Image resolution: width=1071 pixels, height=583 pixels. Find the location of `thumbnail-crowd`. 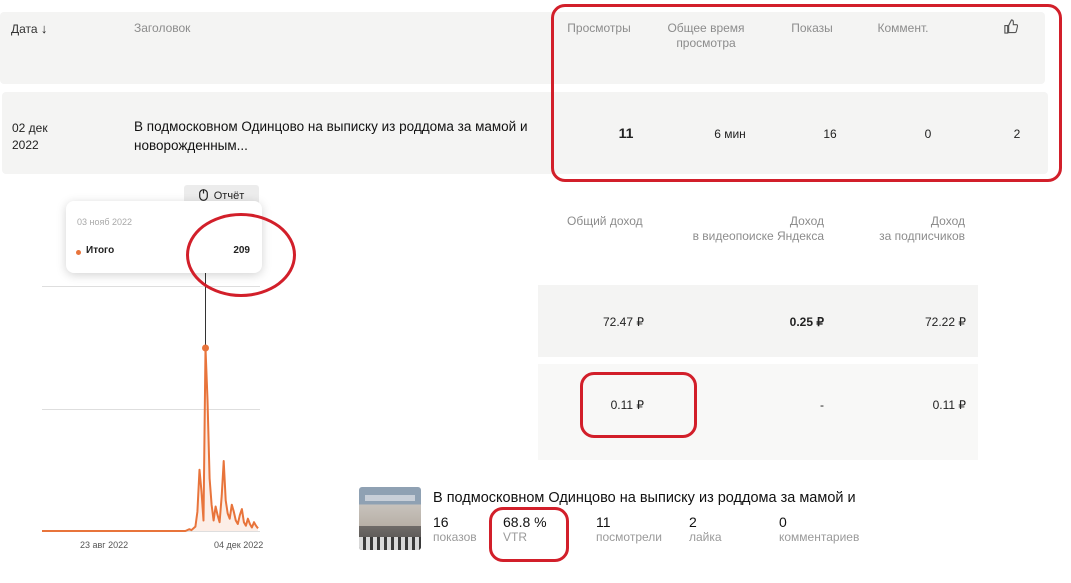

thumbnail-crowd is located at coordinates (390, 543).